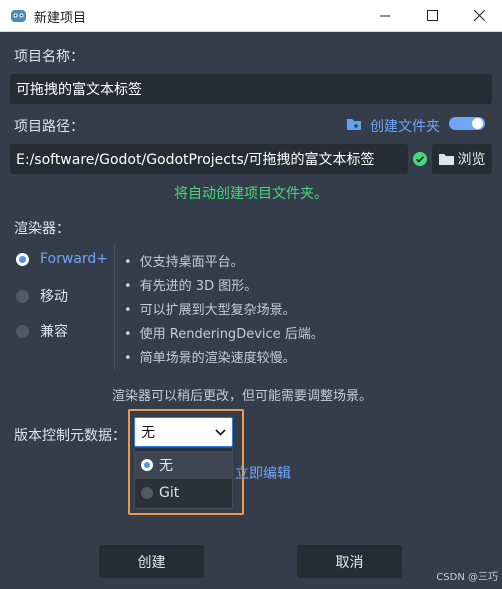 This screenshot has height=589, width=502. I want to click on renderer-label: 渲染器：, so click(42, 229).